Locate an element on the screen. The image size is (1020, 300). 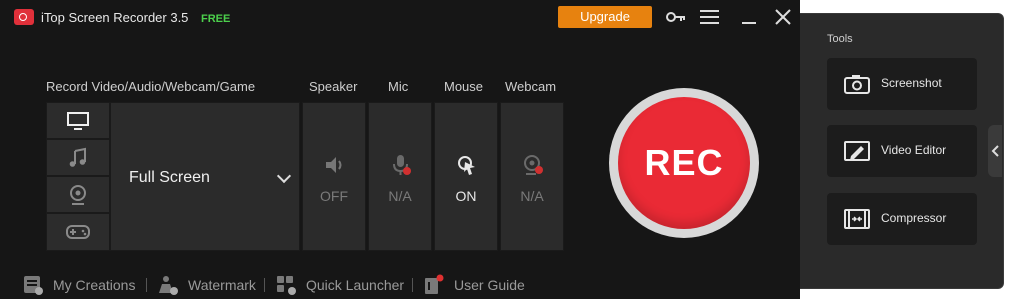
webcam-icon is located at coordinates (78, 194).